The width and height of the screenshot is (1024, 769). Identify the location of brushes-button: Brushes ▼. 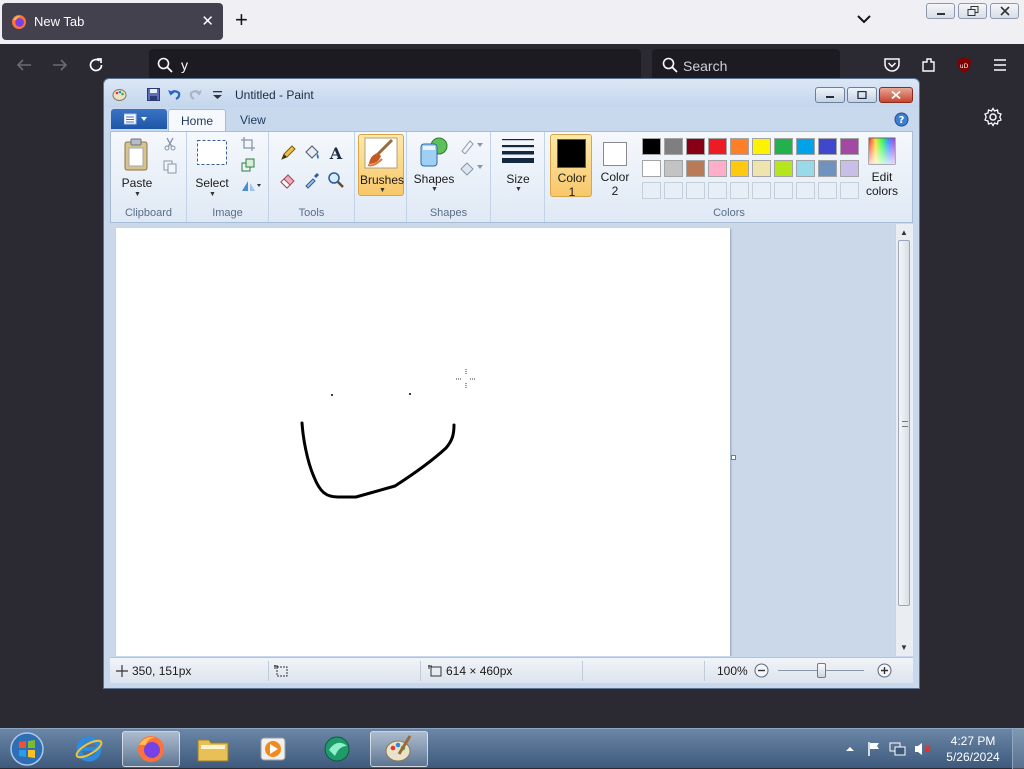
(381, 165).